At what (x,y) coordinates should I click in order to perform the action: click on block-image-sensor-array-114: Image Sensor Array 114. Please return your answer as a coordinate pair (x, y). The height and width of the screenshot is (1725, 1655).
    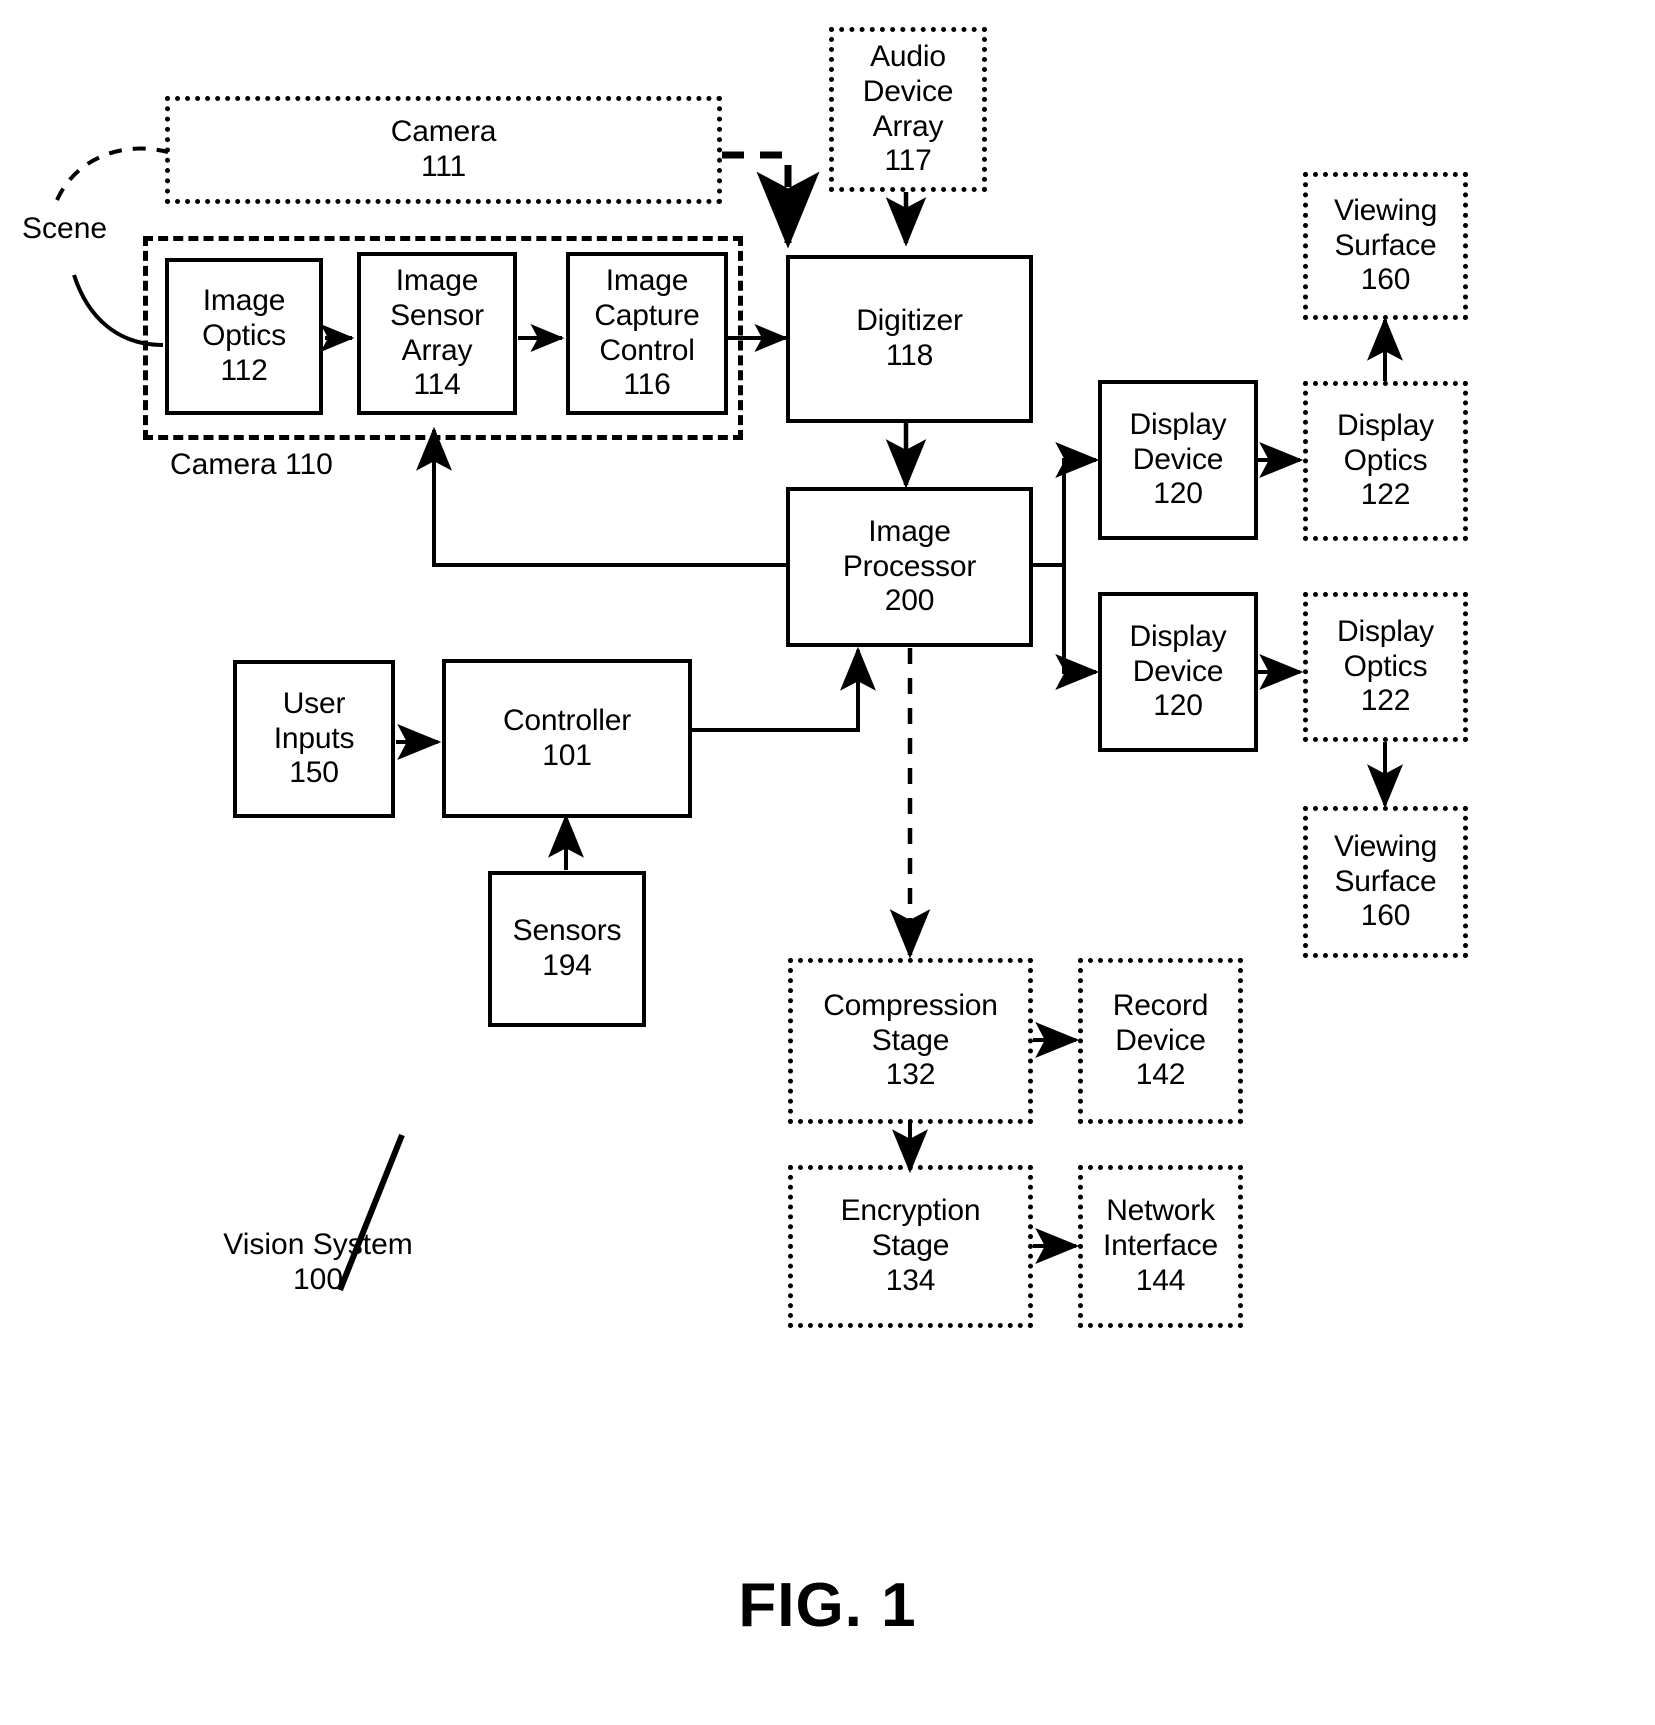
    Looking at the image, I should click on (437, 333).